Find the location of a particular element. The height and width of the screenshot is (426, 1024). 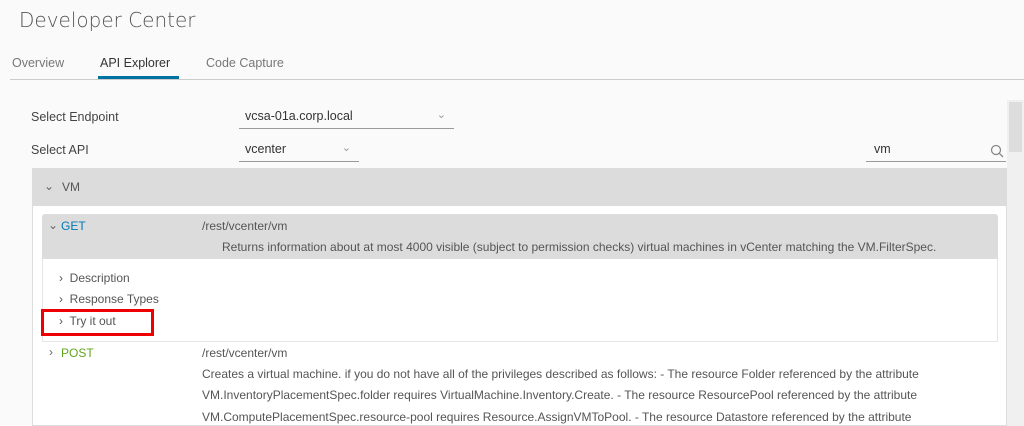

page-title: Developer Center is located at coordinates (107, 20).